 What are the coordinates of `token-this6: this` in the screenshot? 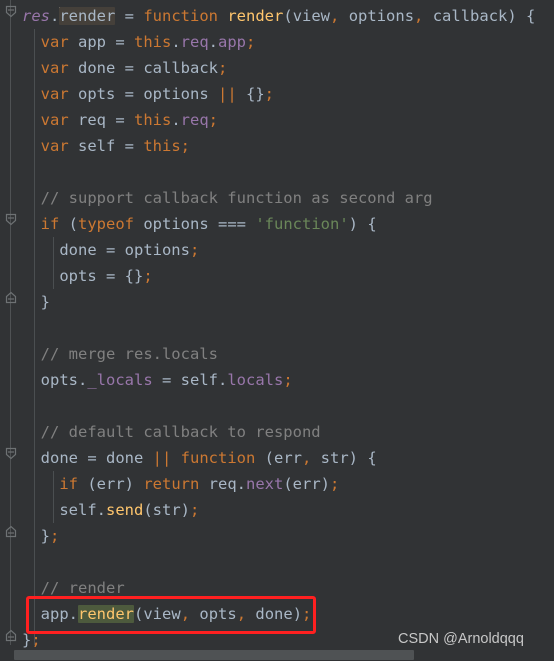 It's located at (162, 146).